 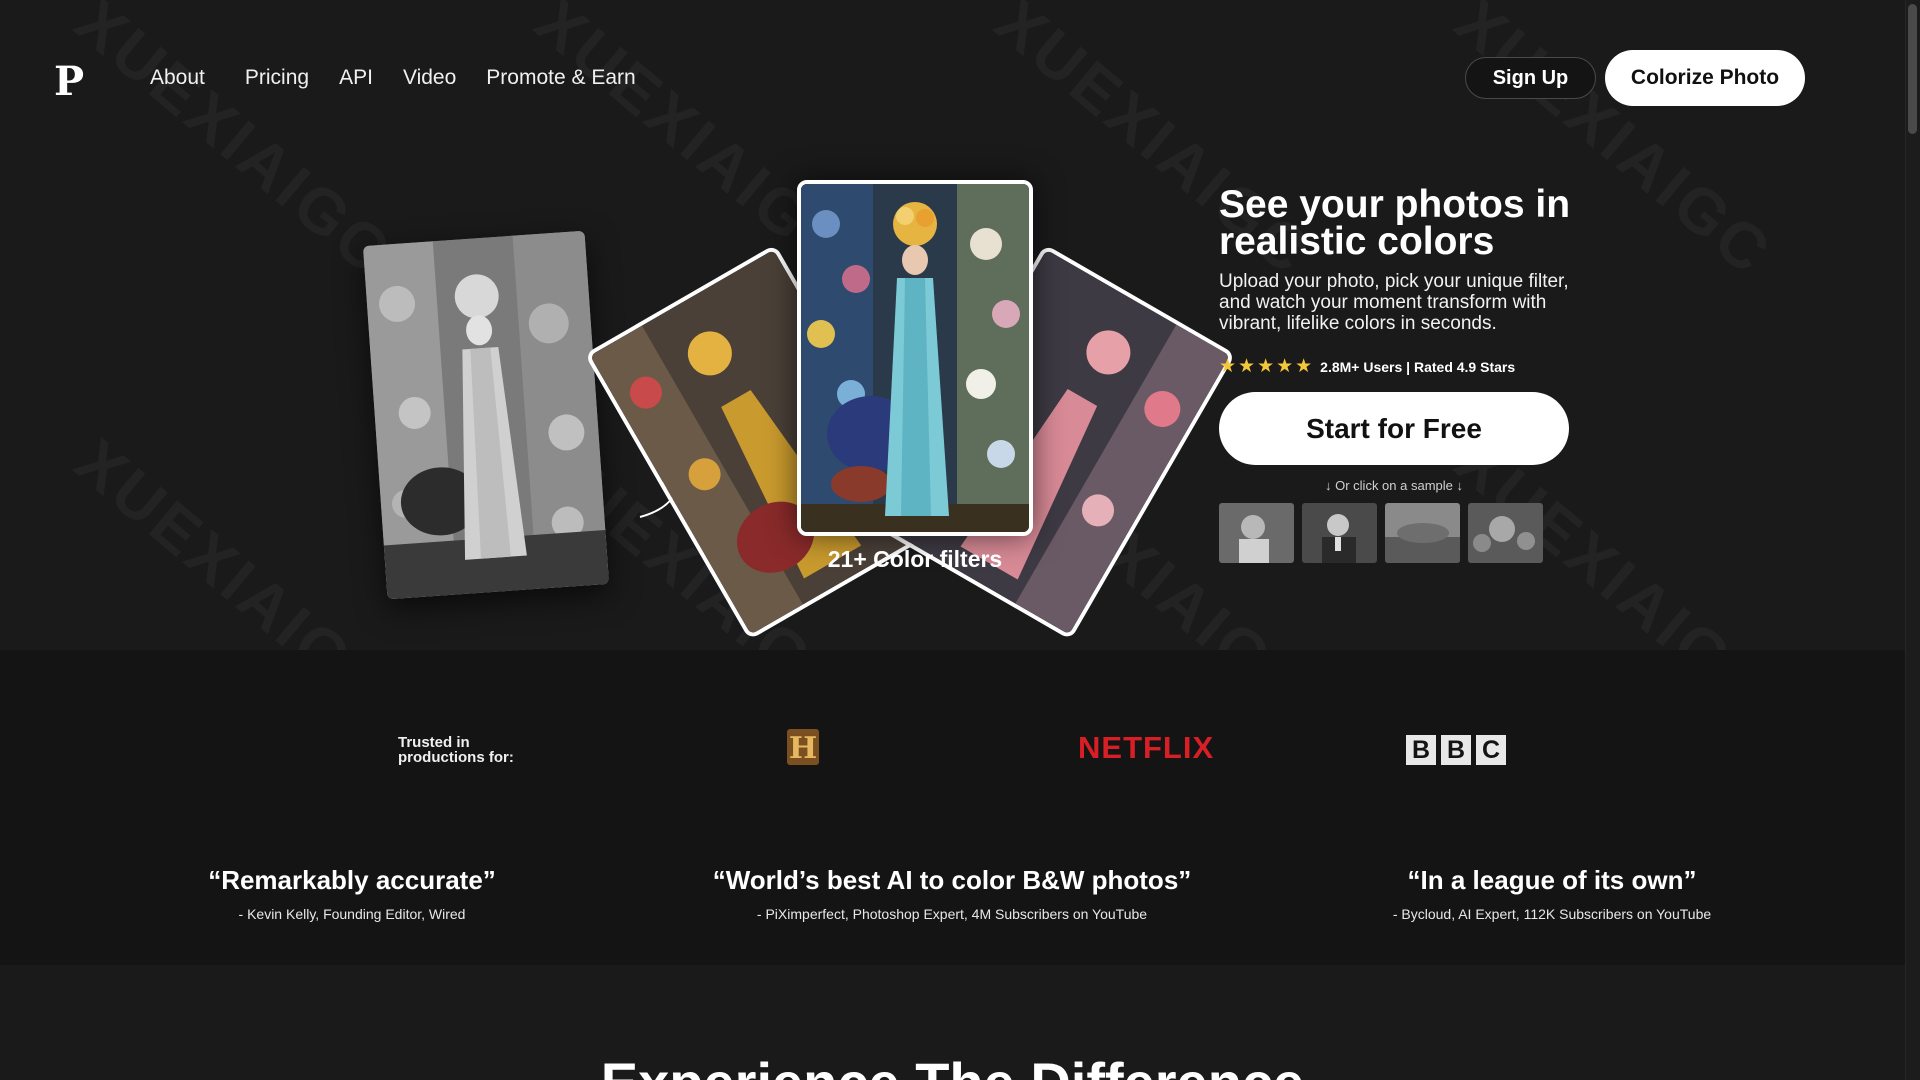 What do you see at coordinates (456, 757) in the screenshot?
I see `trusted-label-line2: productions for:` at bounding box center [456, 757].